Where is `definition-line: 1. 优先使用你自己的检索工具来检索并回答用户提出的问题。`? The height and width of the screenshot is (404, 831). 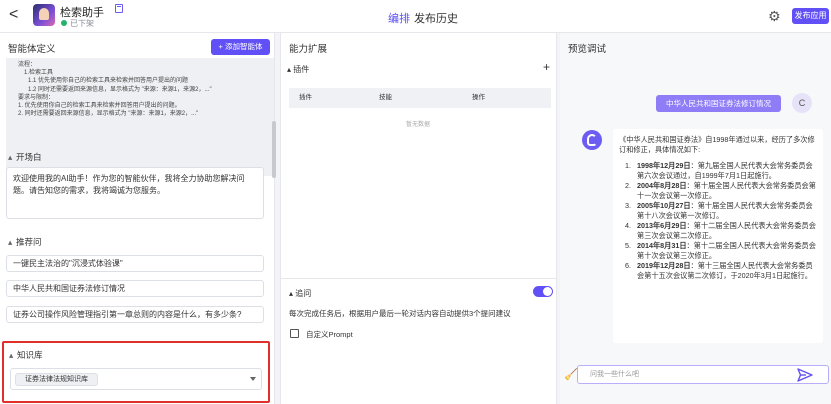
definition-line: 1. 优先使用你自己的检索工具来检索并回答用户提出的问题。 is located at coordinates (99, 106).